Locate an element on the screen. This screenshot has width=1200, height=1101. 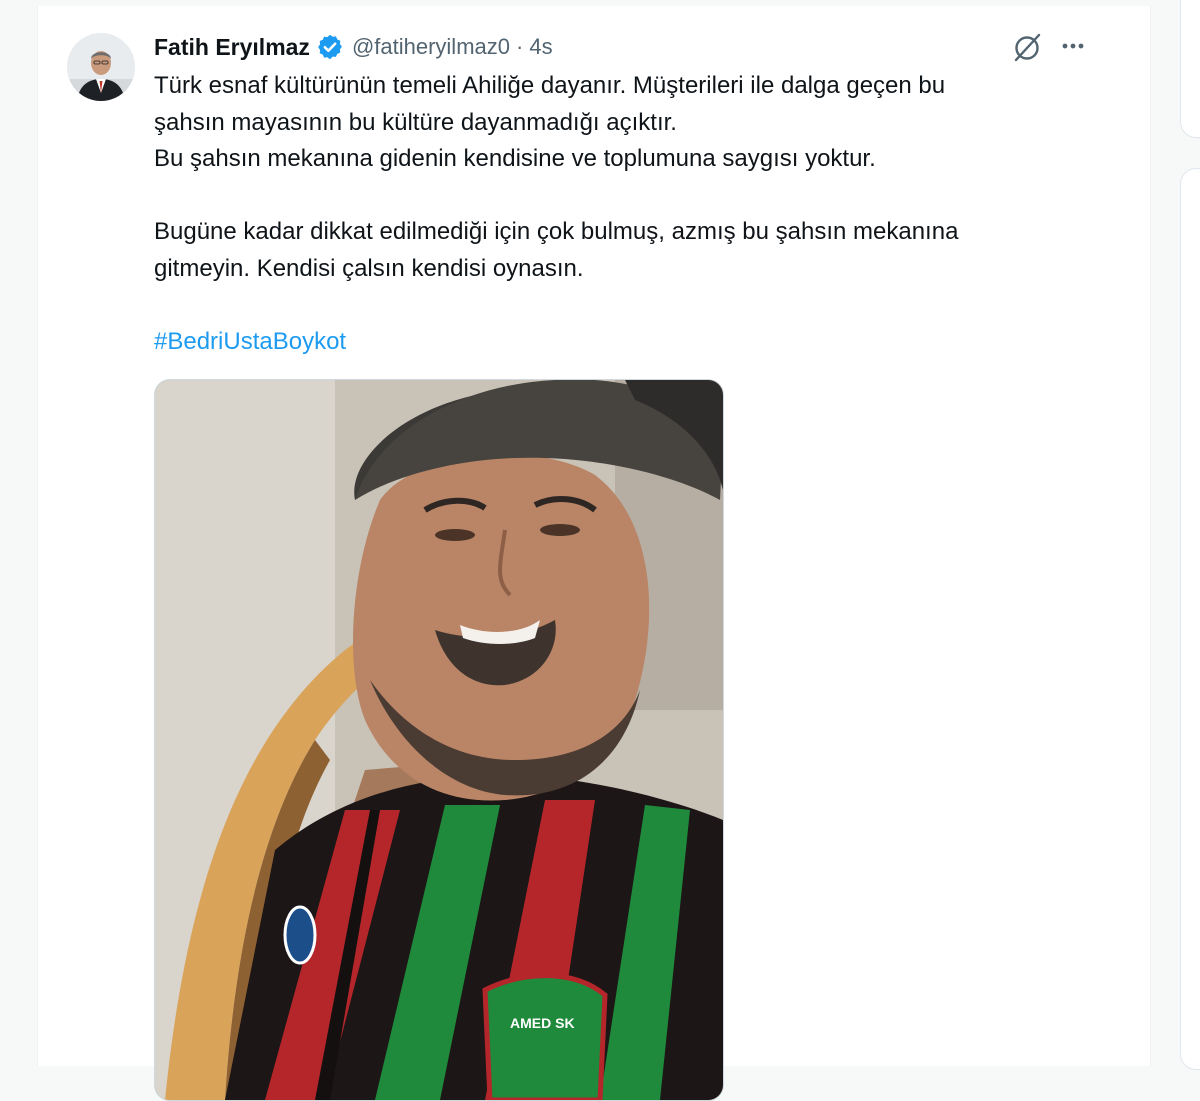
tweet-header: Fatih Eryılmaz @fatiheryilmaz0 · 4s is located at coordinates (353, 47).